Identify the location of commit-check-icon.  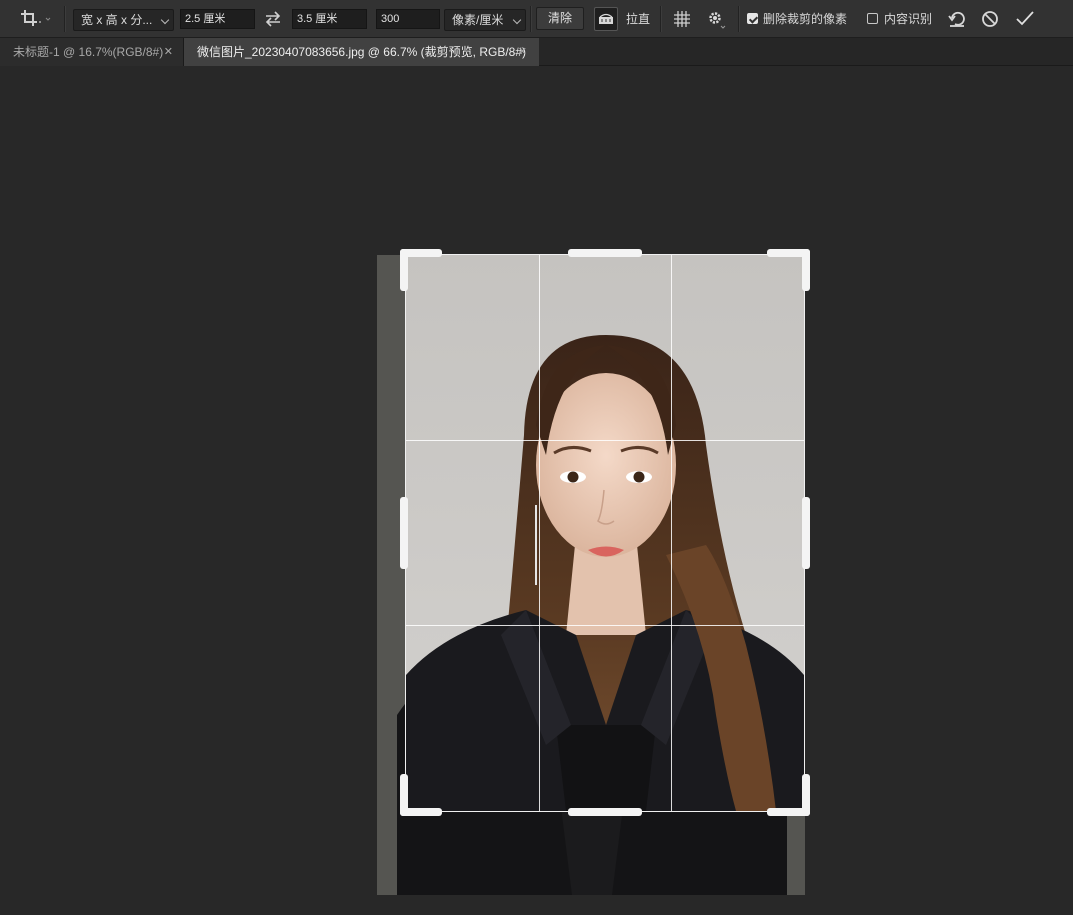
(1025, 19).